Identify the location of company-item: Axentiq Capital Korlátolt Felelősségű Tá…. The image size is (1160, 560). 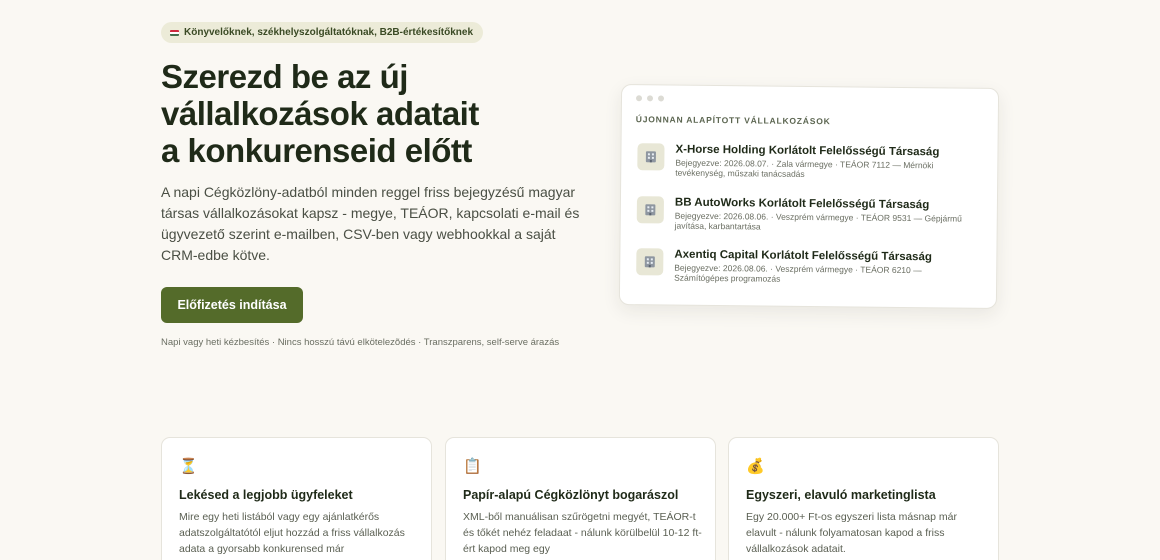
(806, 270).